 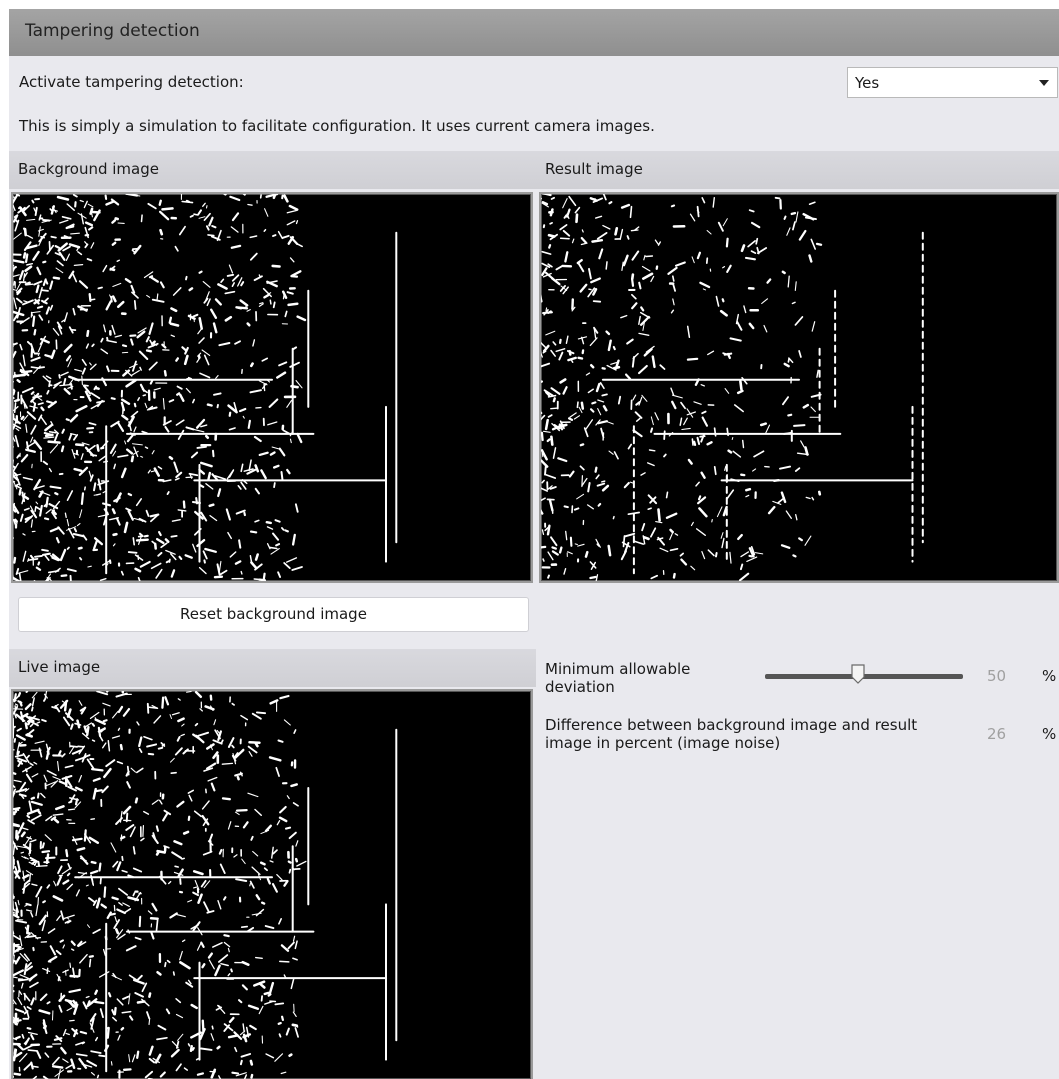 What do you see at coordinates (594, 169) in the screenshot?
I see `result-image-label: Result image` at bounding box center [594, 169].